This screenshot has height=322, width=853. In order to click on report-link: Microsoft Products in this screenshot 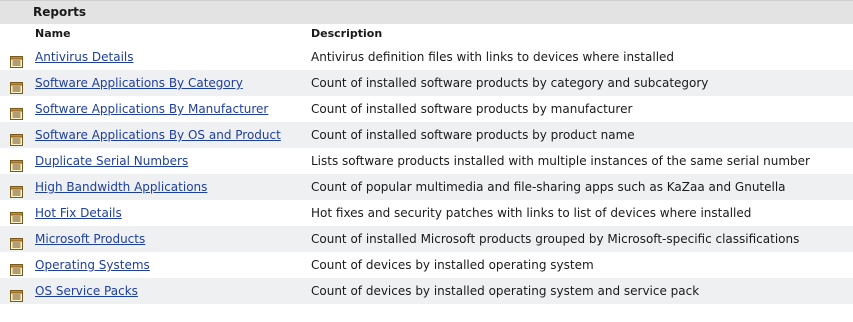, I will do `click(90, 239)`.